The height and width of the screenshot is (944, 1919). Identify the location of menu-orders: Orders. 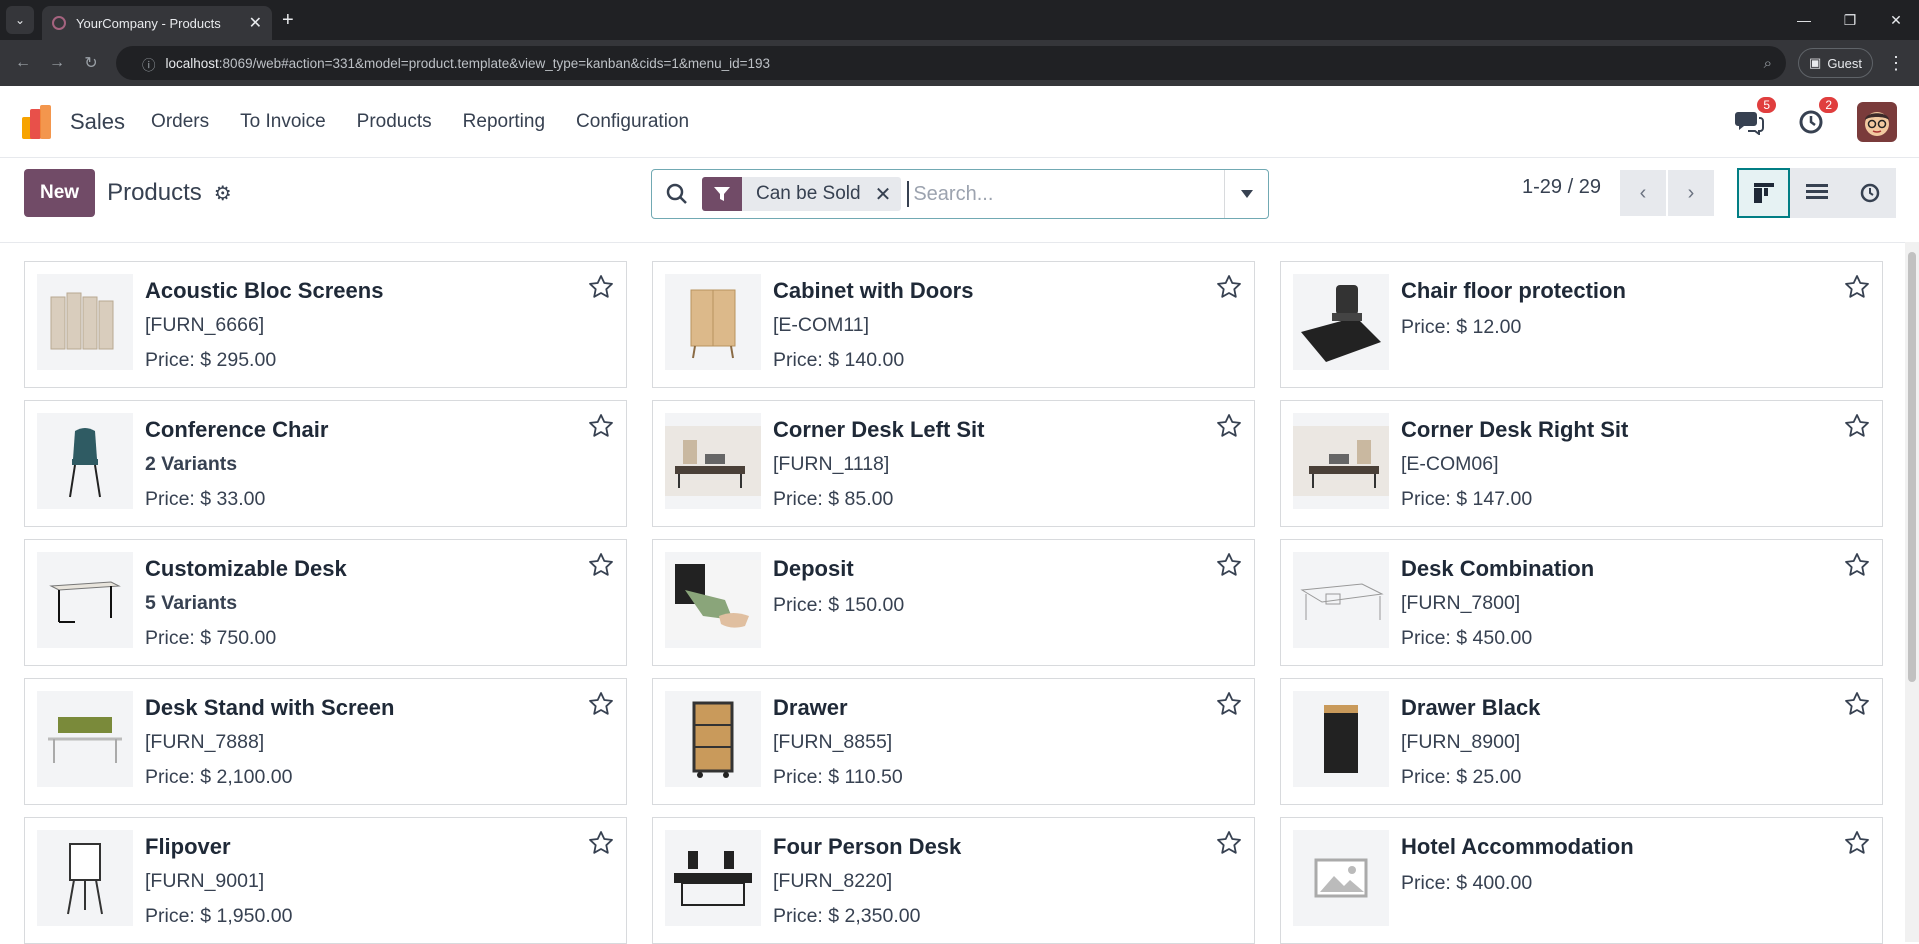
(180, 122).